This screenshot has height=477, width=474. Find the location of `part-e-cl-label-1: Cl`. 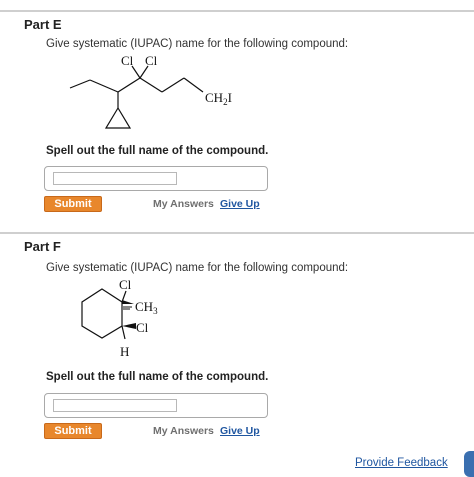

part-e-cl-label-1: Cl is located at coordinates (127, 60).